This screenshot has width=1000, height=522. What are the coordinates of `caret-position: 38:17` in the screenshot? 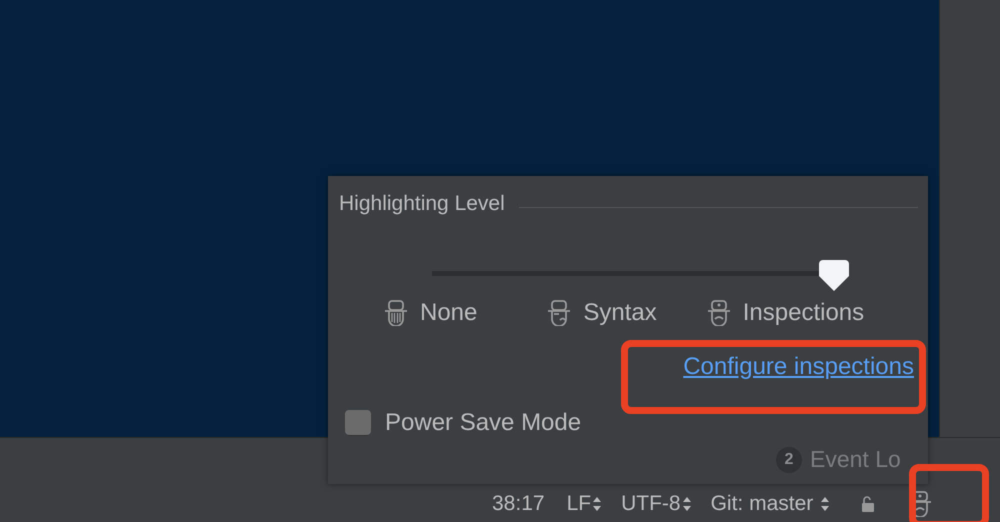 It's located at (518, 504).